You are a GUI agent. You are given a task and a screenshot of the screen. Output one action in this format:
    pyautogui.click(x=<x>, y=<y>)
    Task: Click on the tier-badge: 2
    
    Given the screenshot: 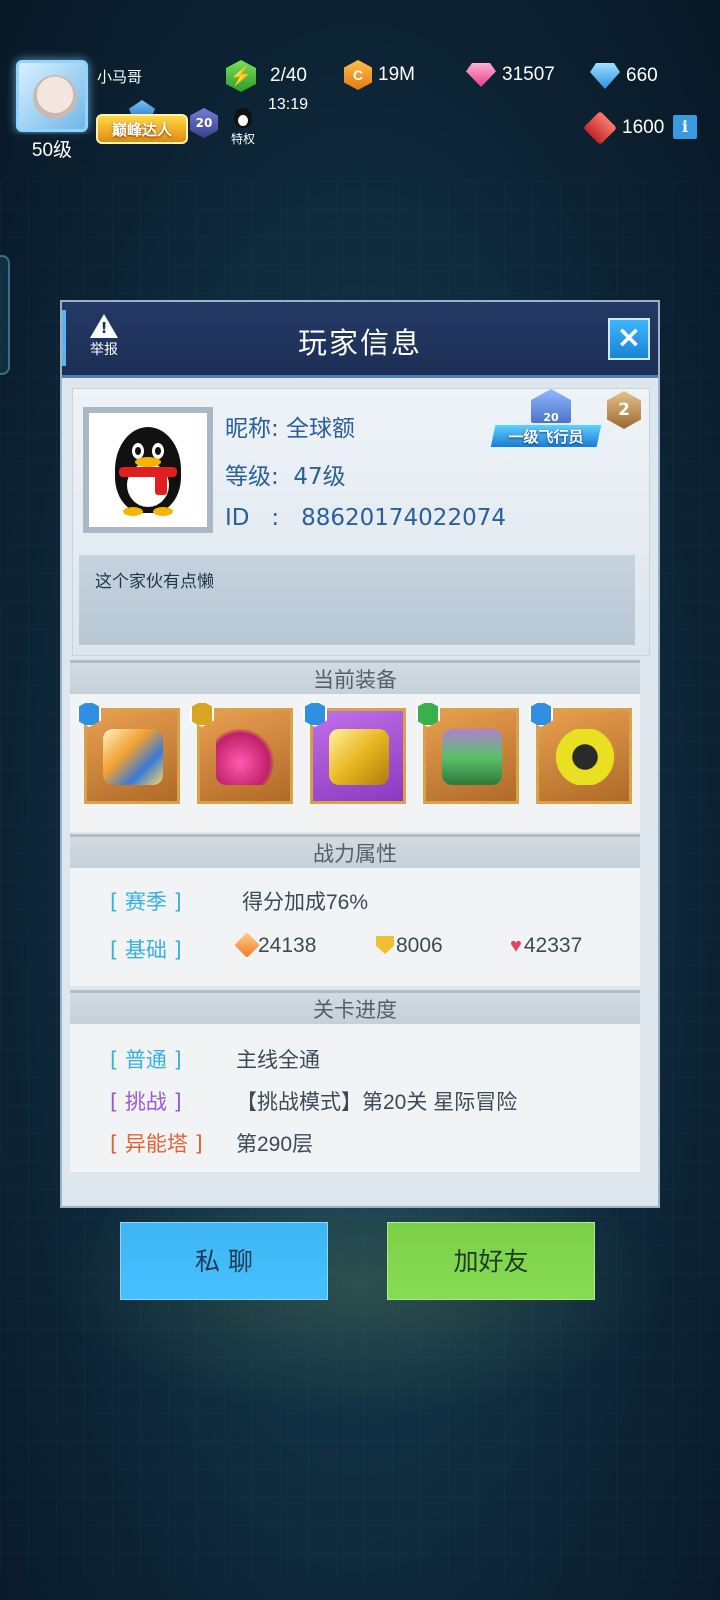 What is the action you would take?
    pyautogui.click(x=624, y=410)
    